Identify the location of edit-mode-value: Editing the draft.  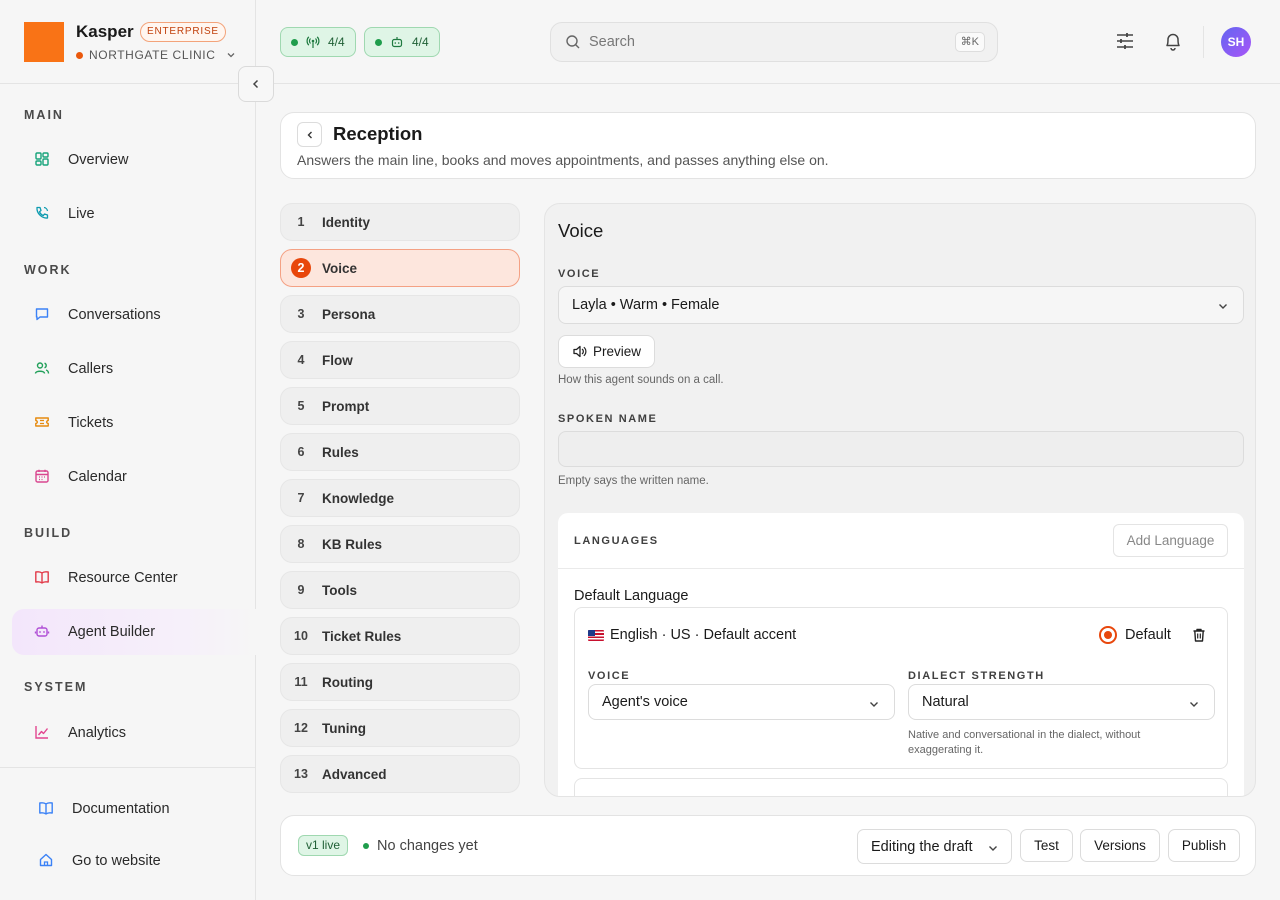
(922, 846).